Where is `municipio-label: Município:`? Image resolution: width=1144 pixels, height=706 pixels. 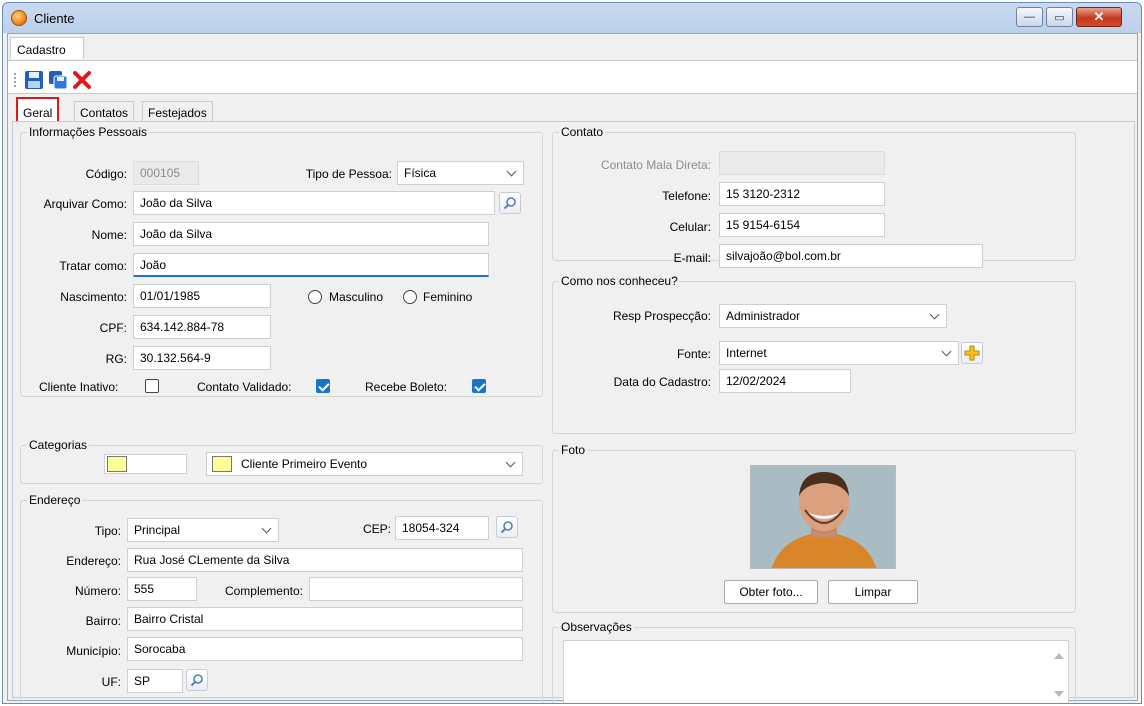 municipio-label: Município: is located at coordinates (93, 651).